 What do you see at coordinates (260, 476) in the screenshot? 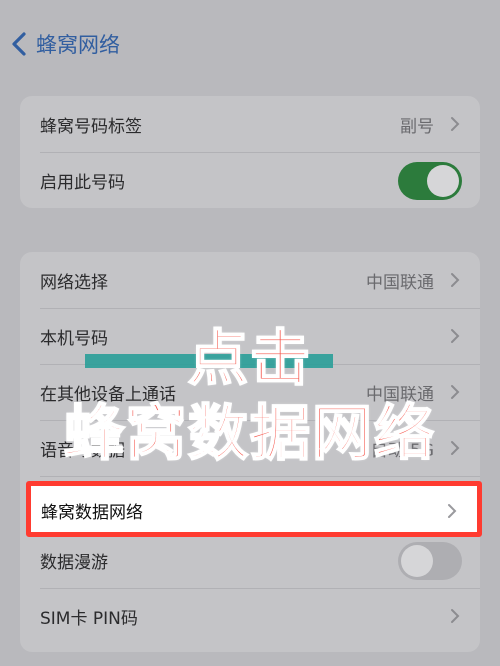
I see `divider` at bounding box center [260, 476].